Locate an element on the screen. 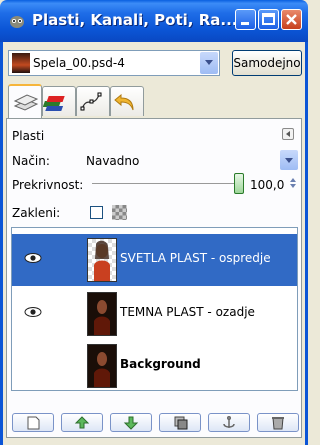 The image size is (320, 445). trash-icon is located at coordinates (278, 423).